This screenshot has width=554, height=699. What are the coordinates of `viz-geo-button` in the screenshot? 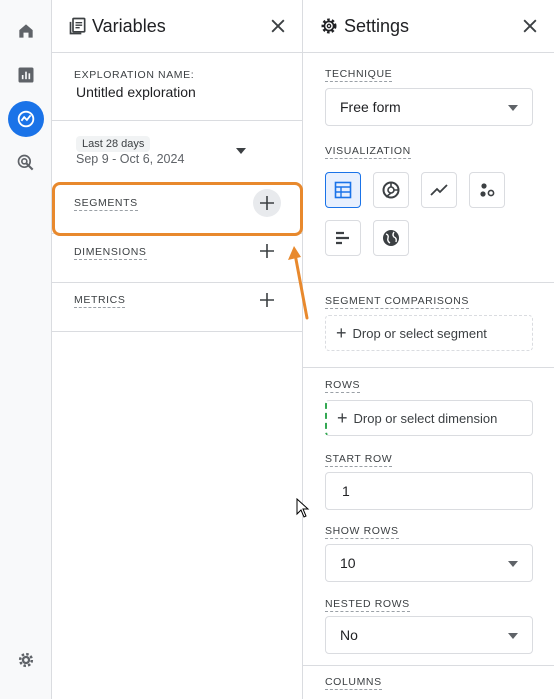 It's located at (391, 238).